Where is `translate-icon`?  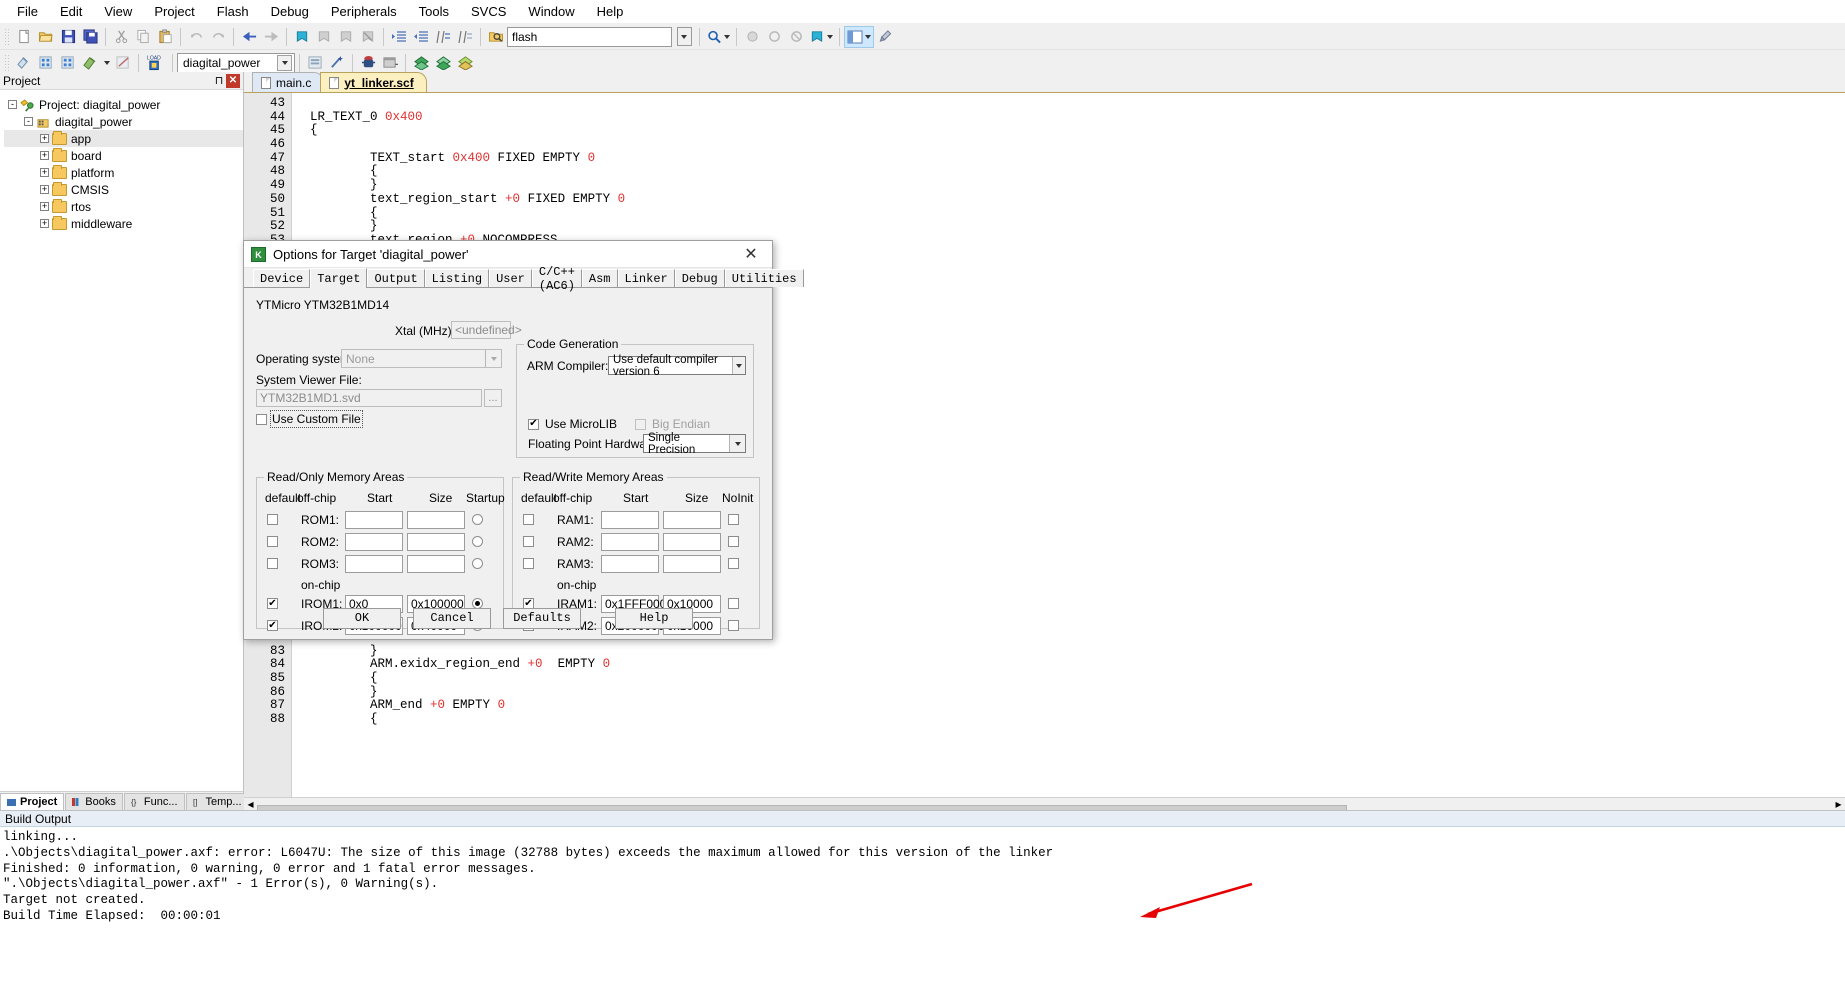
translate-icon is located at coordinates (24, 63).